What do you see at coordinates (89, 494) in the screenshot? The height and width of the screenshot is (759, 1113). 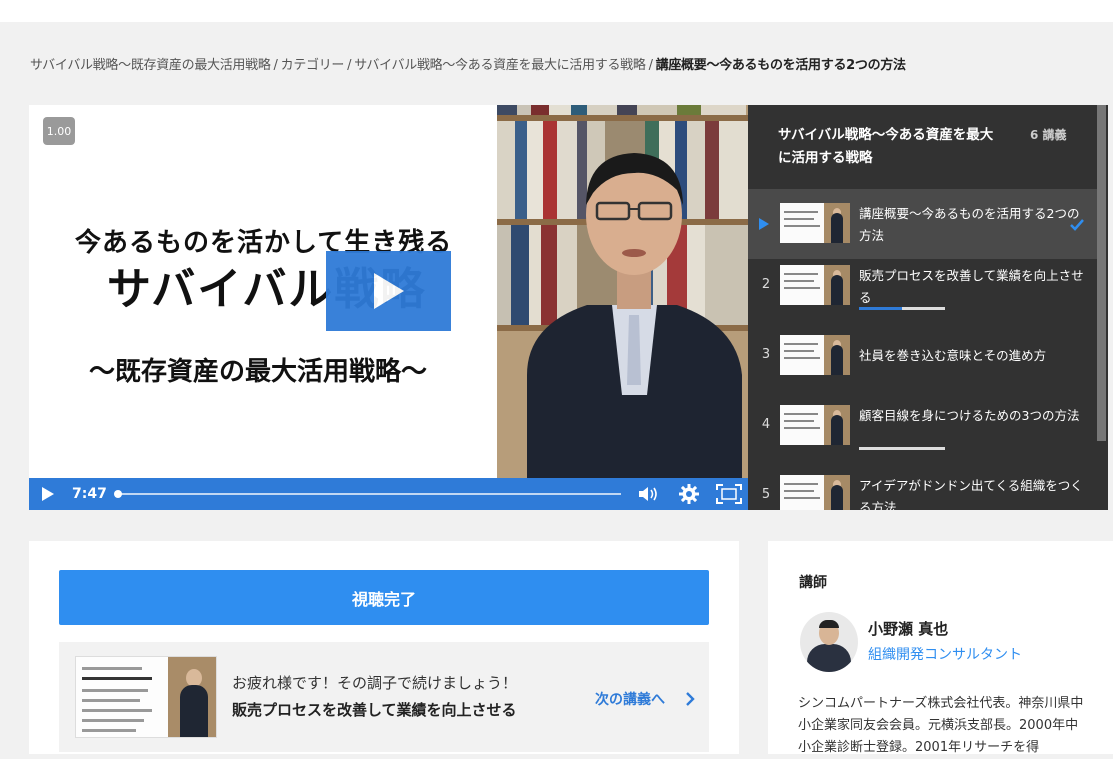 I see `current-time: 7:47` at bounding box center [89, 494].